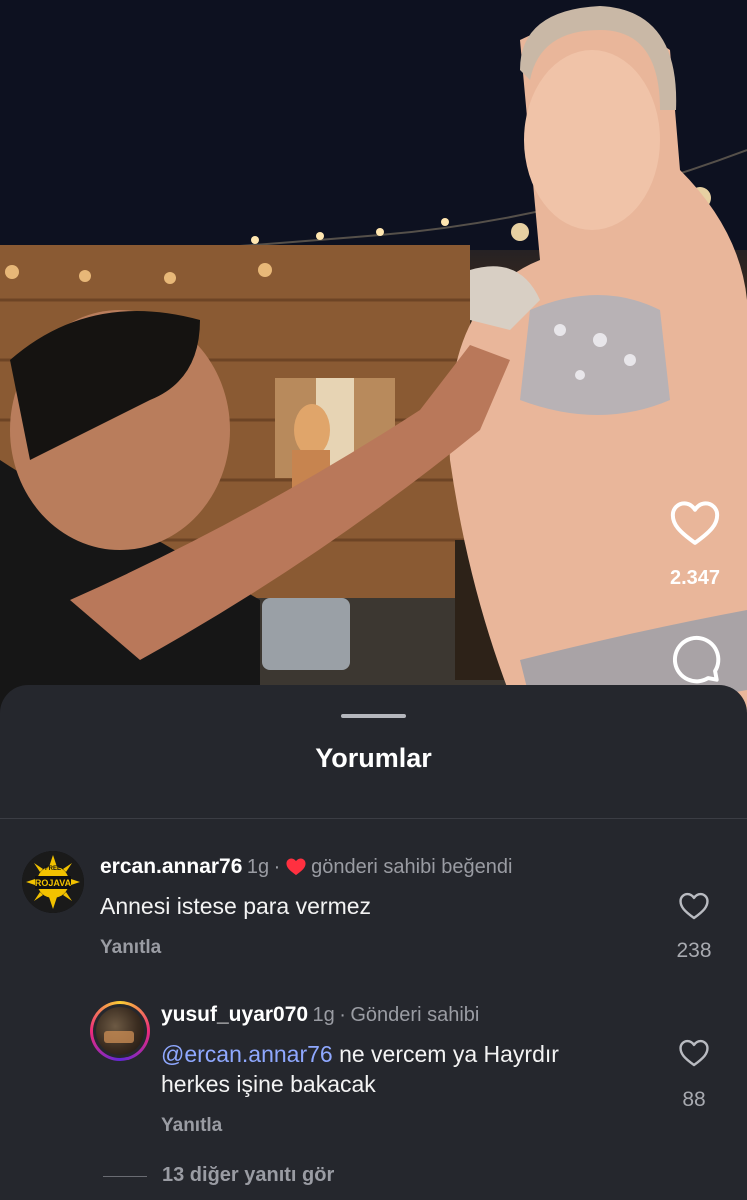 The height and width of the screenshot is (1200, 747). Describe the element at coordinates (236, 906) in the screenshot. I see `comment-text: Annesi istese para vermez` at that location.